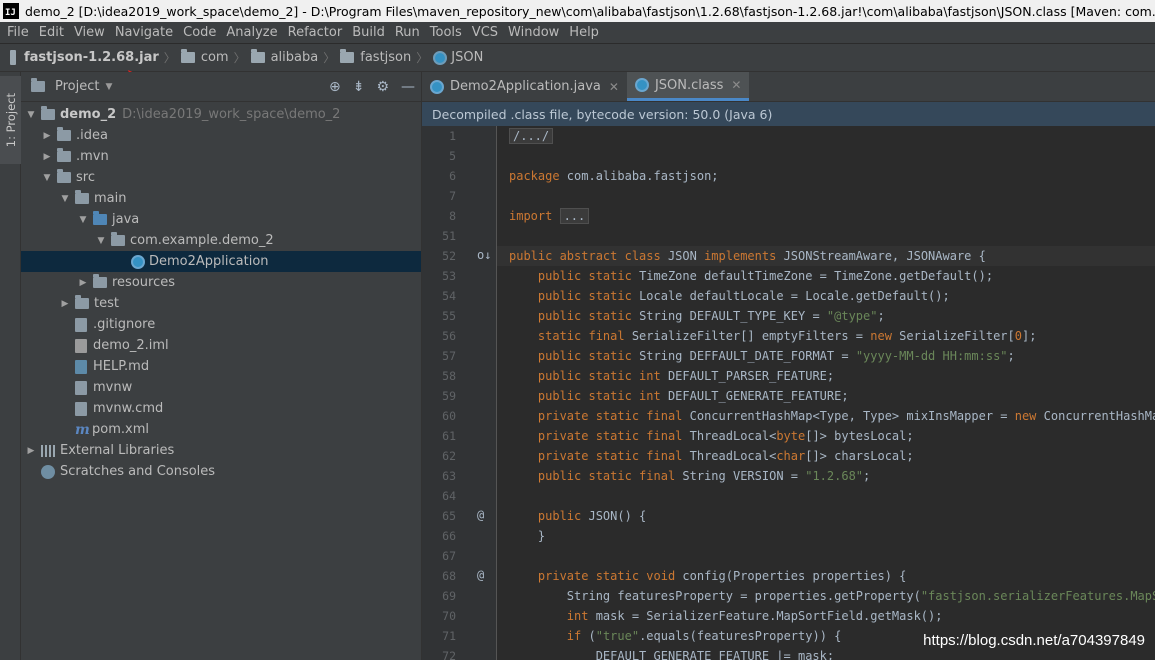 The image size is (1155, 660). I want to click on breadcrumb-alibaba: alibaba, so click(284, 57).